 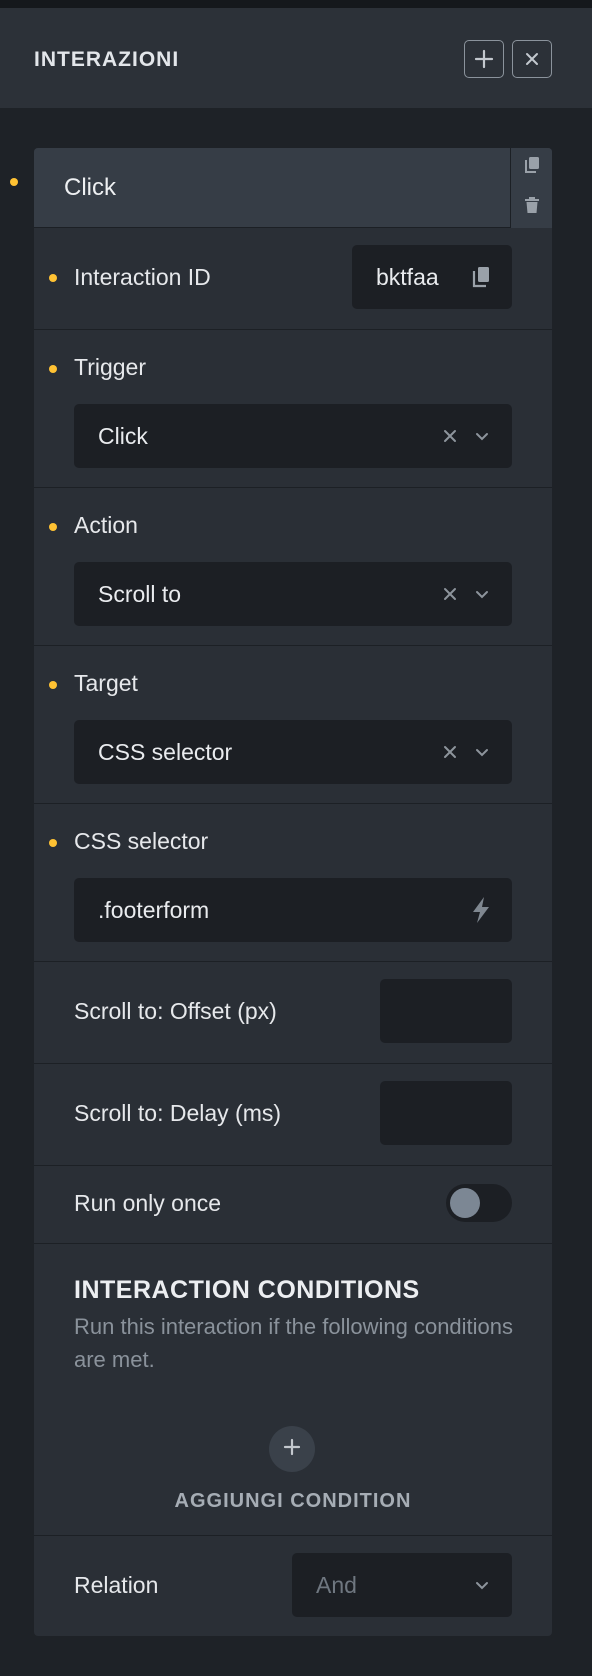 I want to click on close-panel-button, so click(x=532, y=59).